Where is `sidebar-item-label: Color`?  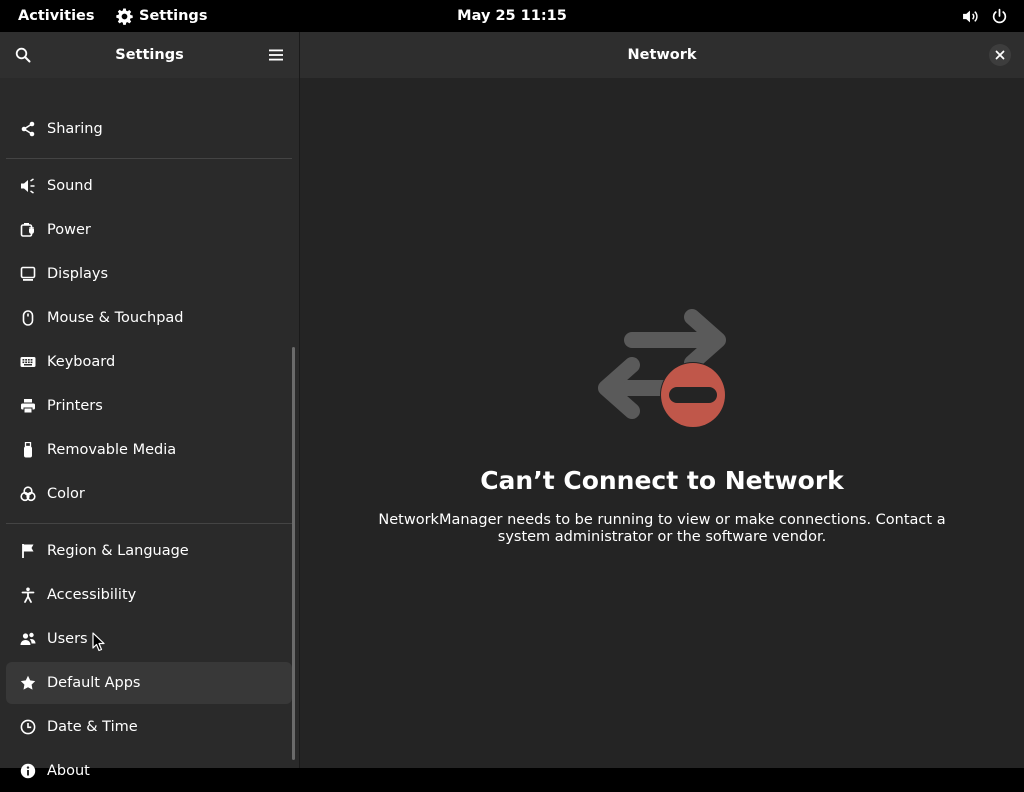
sidebar-item-label: Color is located at coordinates (66, 494).